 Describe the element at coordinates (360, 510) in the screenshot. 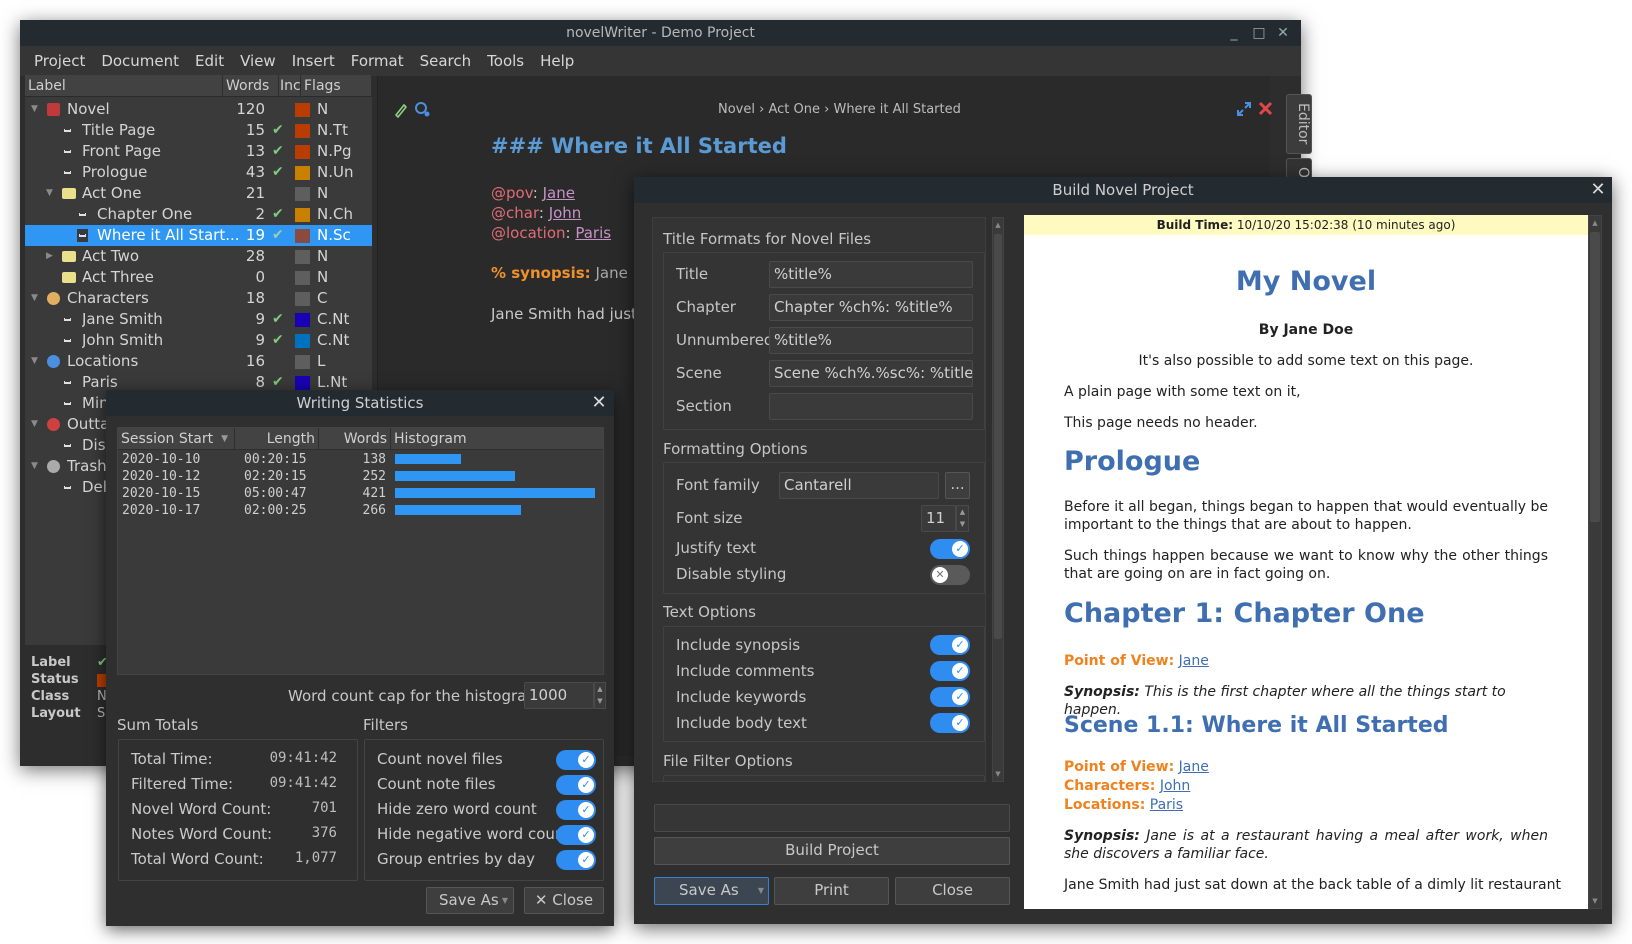

I see `session-row: 2020-10-17 02:00:25 266` at that location.